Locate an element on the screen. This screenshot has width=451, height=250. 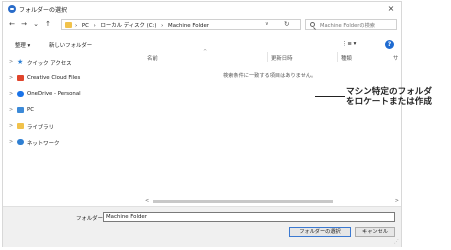
sidebar-item-label: ネットワーク is located at coordinates (43, 144).